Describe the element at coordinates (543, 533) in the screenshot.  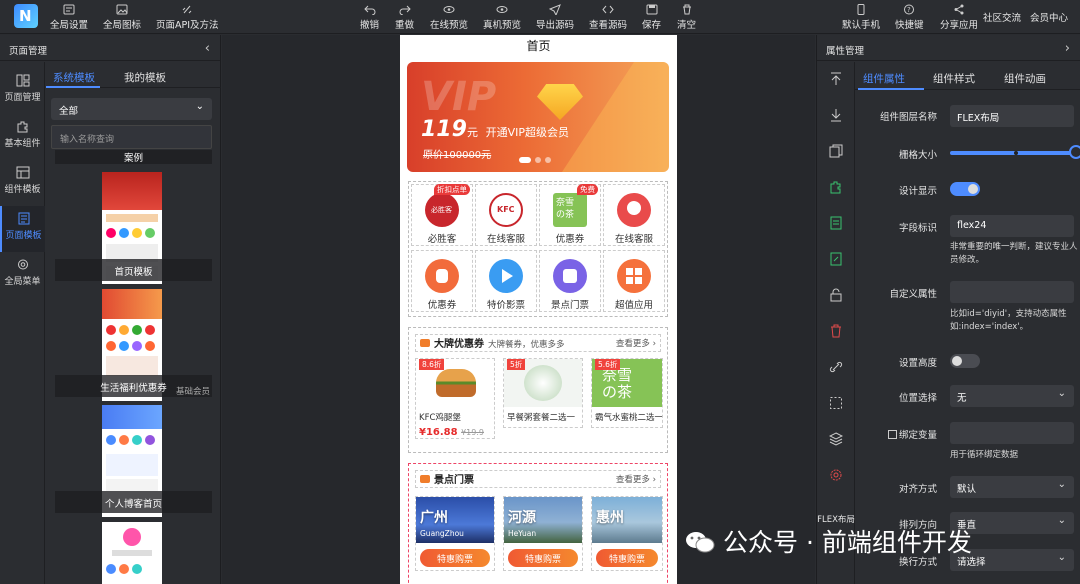
I see `ticket-card: 河源 HeYuan 特惠购票` at that location.